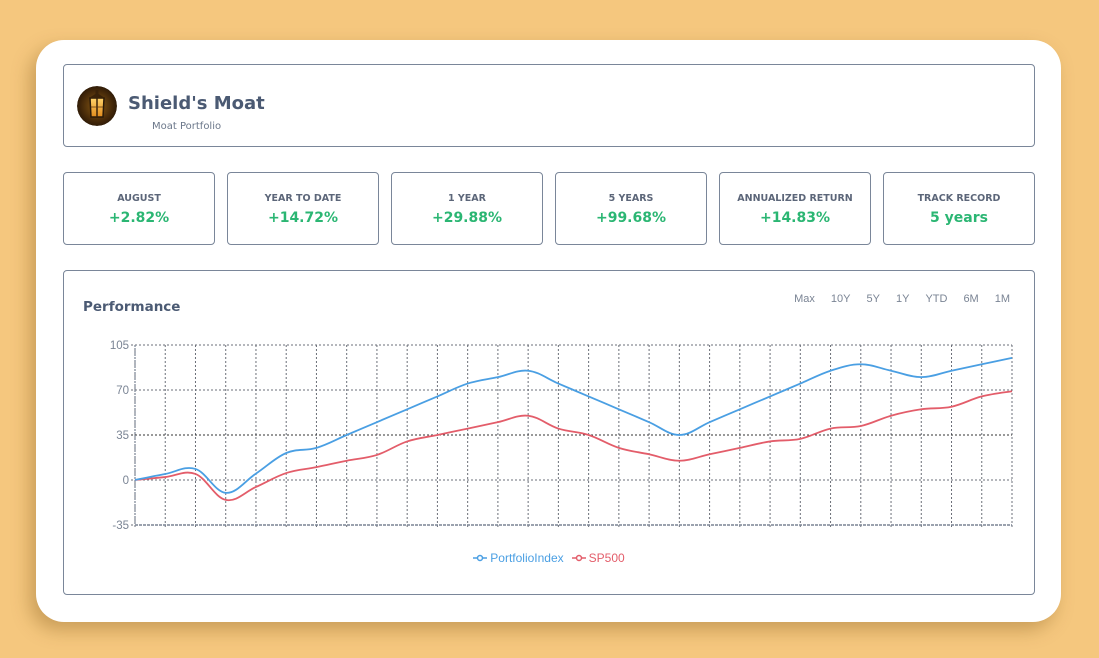 This screenshot has height=658, width=1099. What do you see at coordinates (467, 198) in the screenshot?
I see `stat-label: 1 YEAR` at bounding box center [467, 198].